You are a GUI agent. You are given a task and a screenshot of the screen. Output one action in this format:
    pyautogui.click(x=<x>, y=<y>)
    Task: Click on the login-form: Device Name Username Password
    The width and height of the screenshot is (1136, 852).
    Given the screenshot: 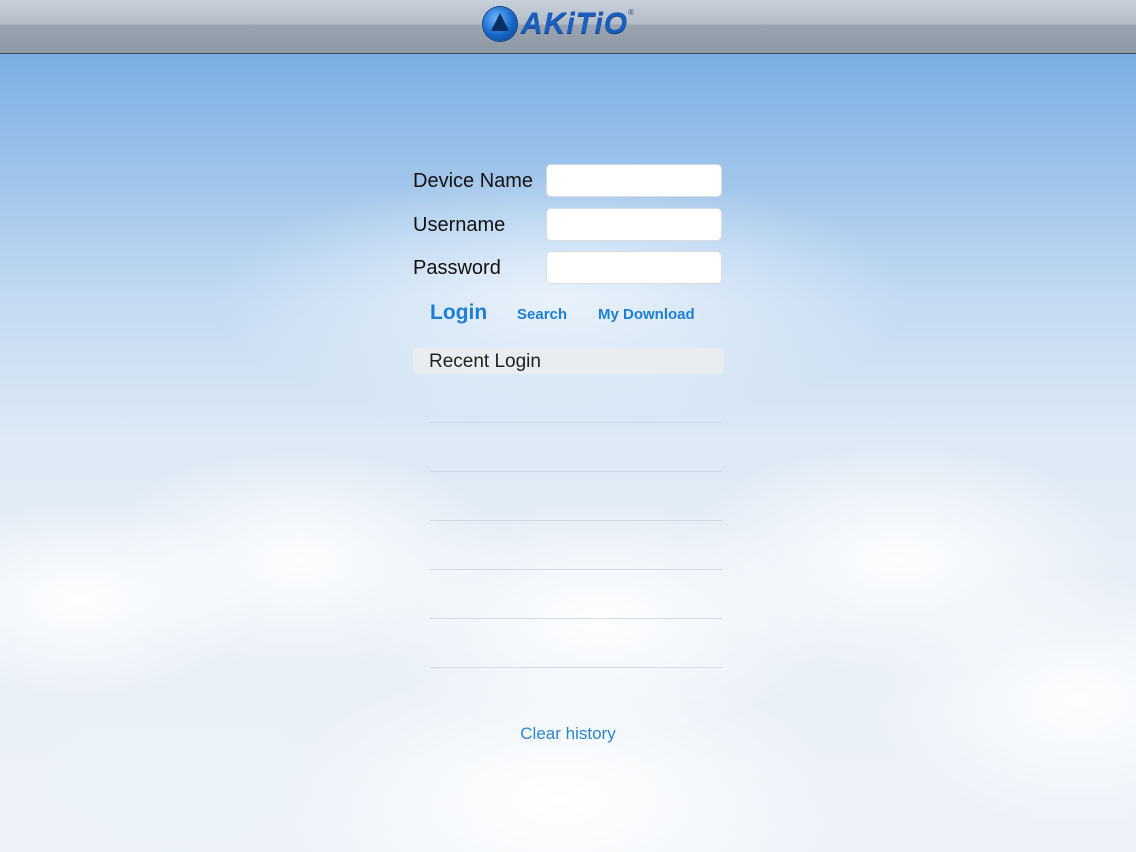 What is the action you would take?
    pyautogui.click(x=568, y=229)
    